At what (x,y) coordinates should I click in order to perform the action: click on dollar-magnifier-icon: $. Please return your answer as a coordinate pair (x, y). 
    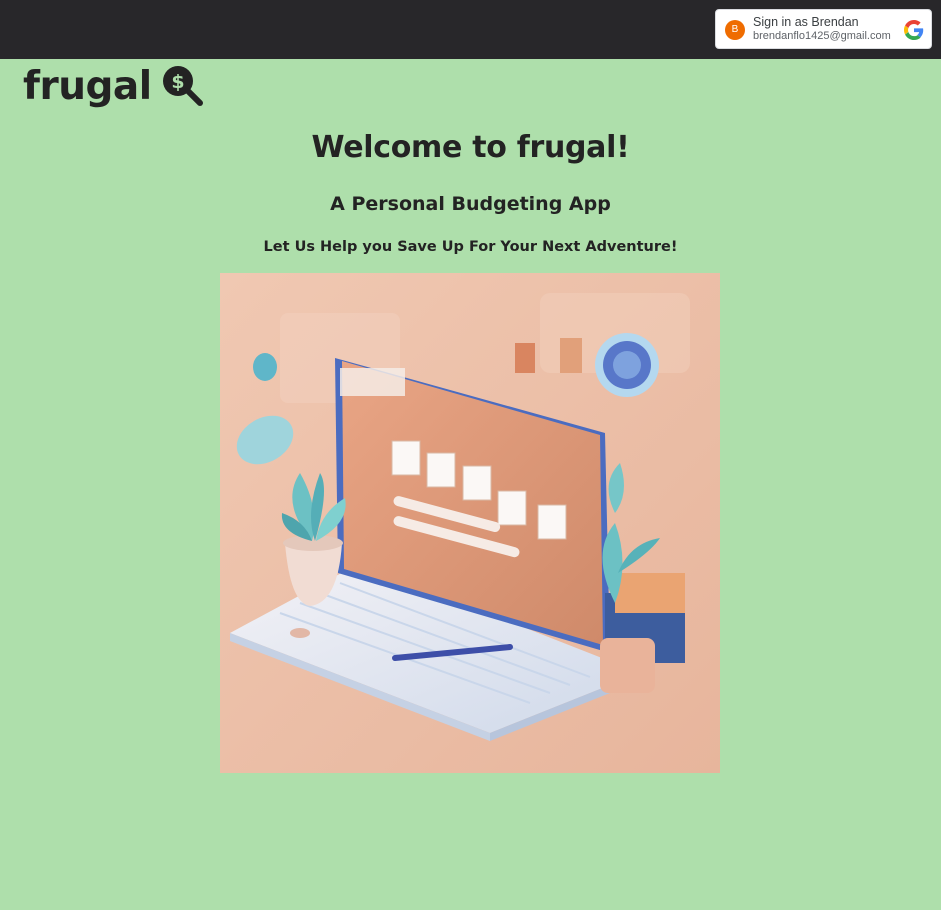
    Looking at the image, I should click on (182, 85).